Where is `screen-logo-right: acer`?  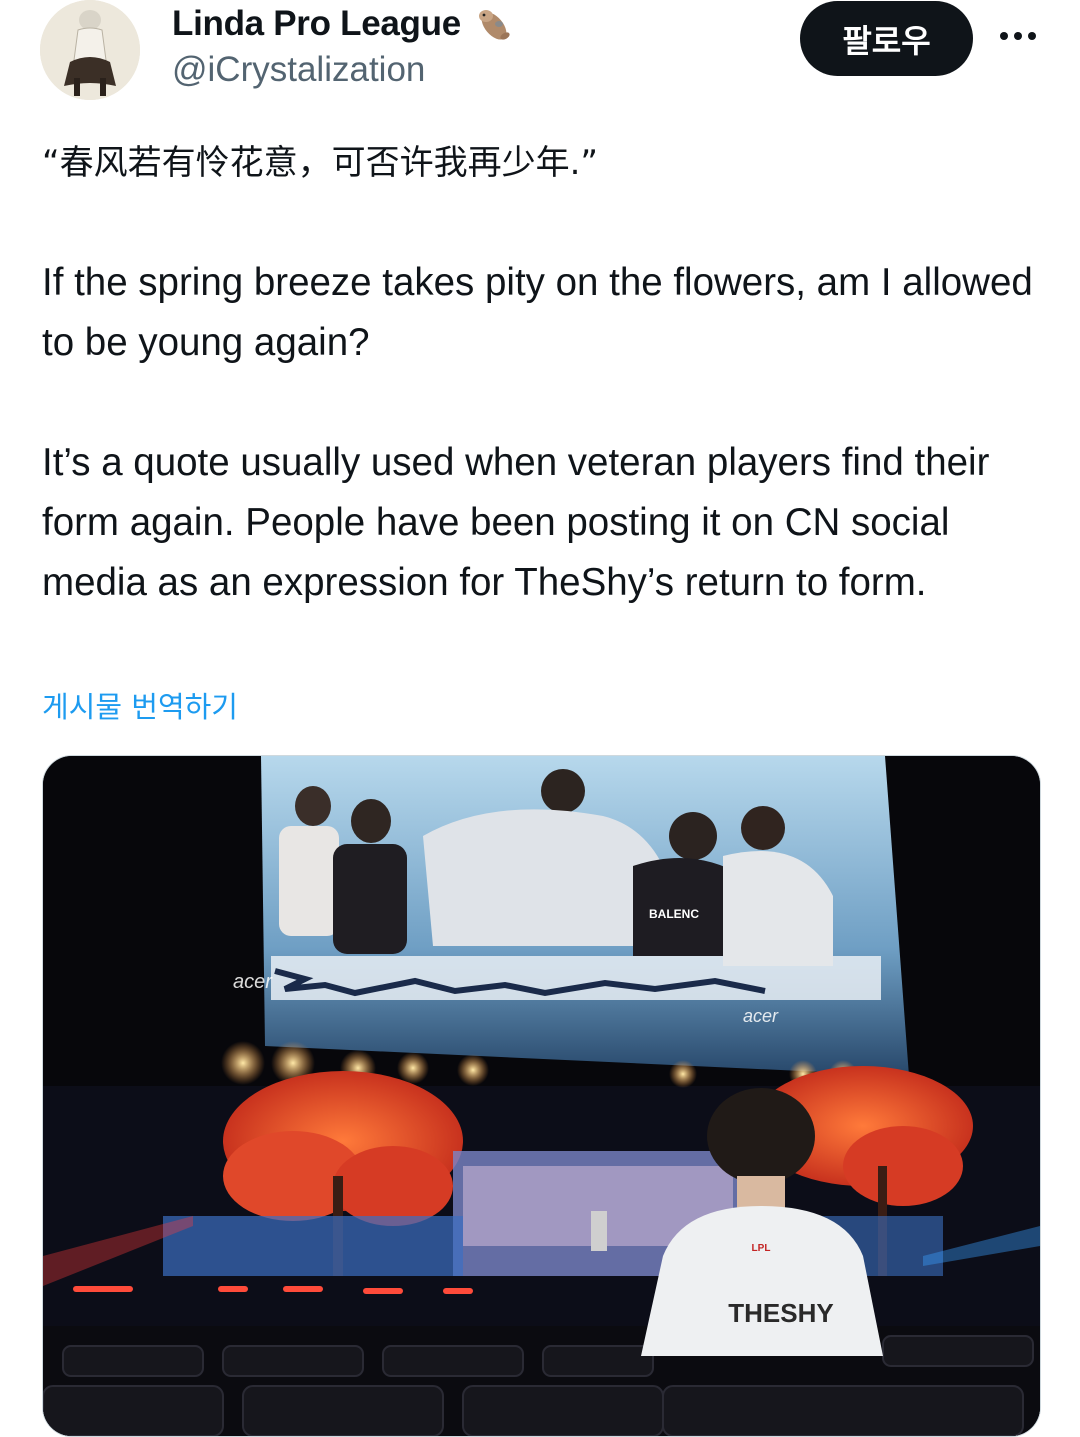
screen-logo-right: acer is located at coordinates (761, 1016).